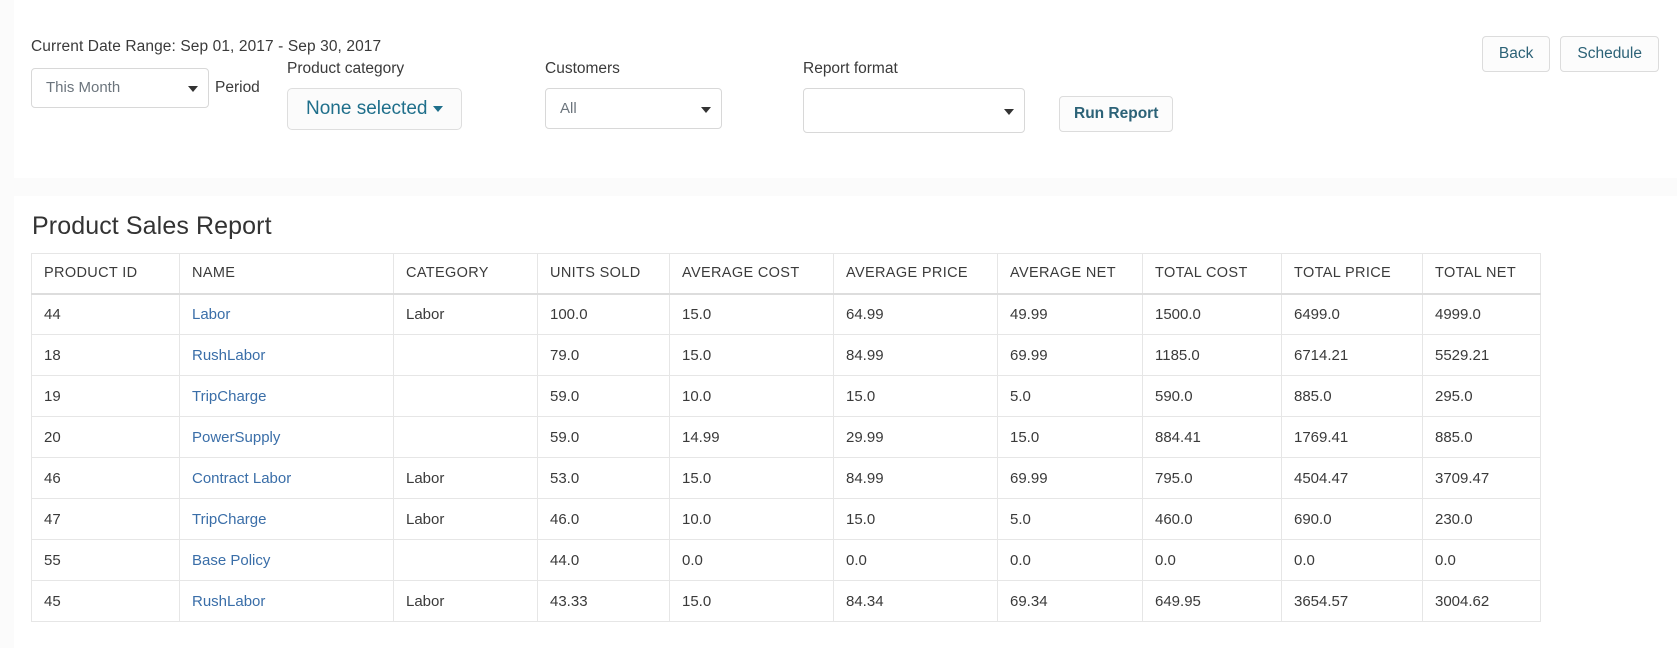 The width and height of the screenshot is (1677, 648). Describe the element at coordinates (1212, 274) in the screenshot. I see `column-header-total-cost: TOTAL COST` at that location.